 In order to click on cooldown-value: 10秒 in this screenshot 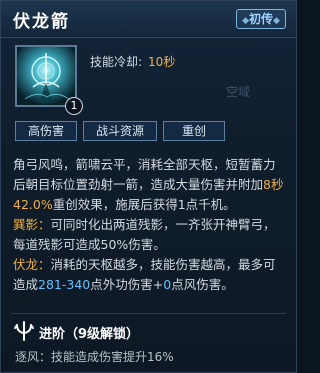, I will do `click(162, 62)`.